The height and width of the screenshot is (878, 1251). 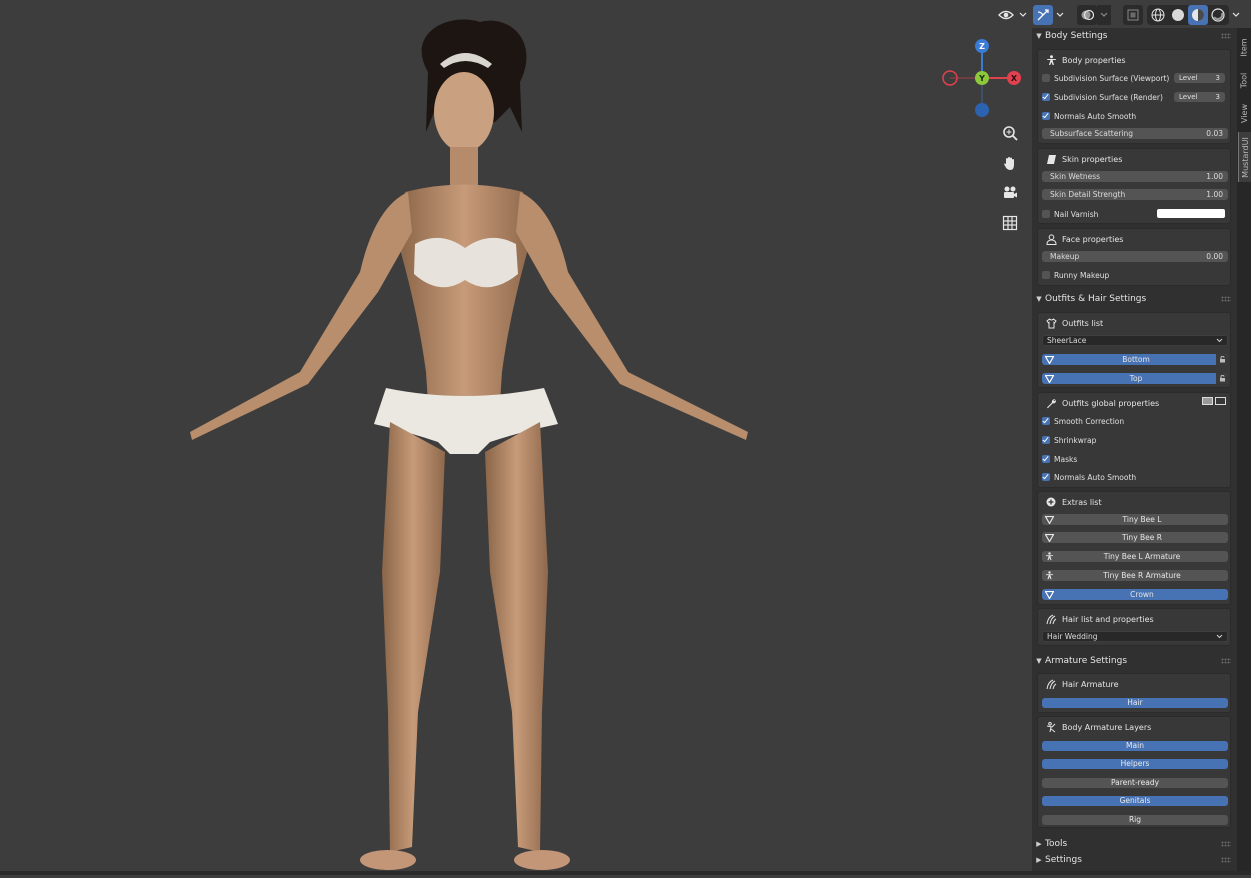 What do you see at coordinates (1135, 636) in the screenshot?
I see `hair-select: Hair Wedding` at bounding box center [1135, 636].